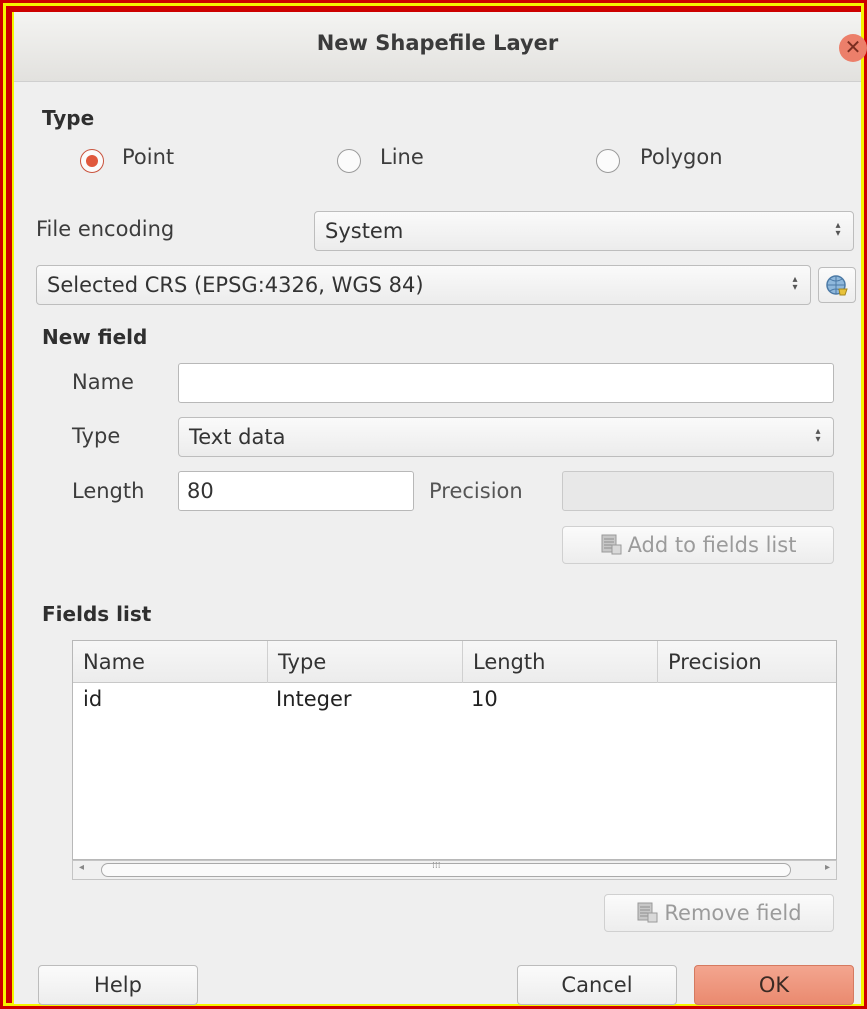  I want to click on title-bar: New Shapefile Layer ✕, so click(440, 47).